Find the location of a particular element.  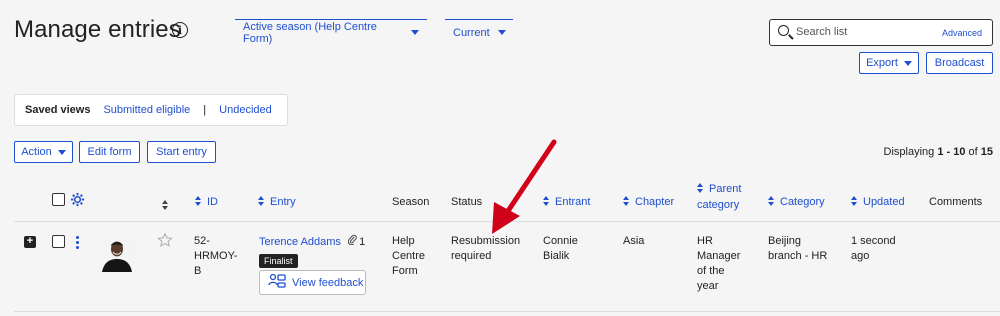

status-line: required is located at coordinates (471, 256).